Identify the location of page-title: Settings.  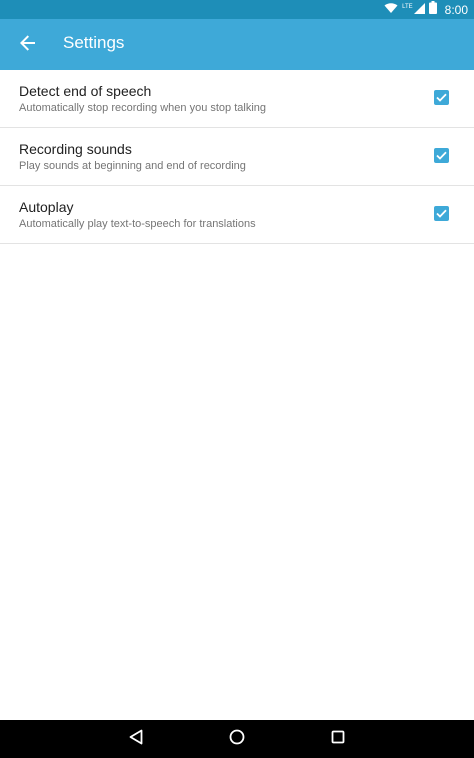
(94, 42).